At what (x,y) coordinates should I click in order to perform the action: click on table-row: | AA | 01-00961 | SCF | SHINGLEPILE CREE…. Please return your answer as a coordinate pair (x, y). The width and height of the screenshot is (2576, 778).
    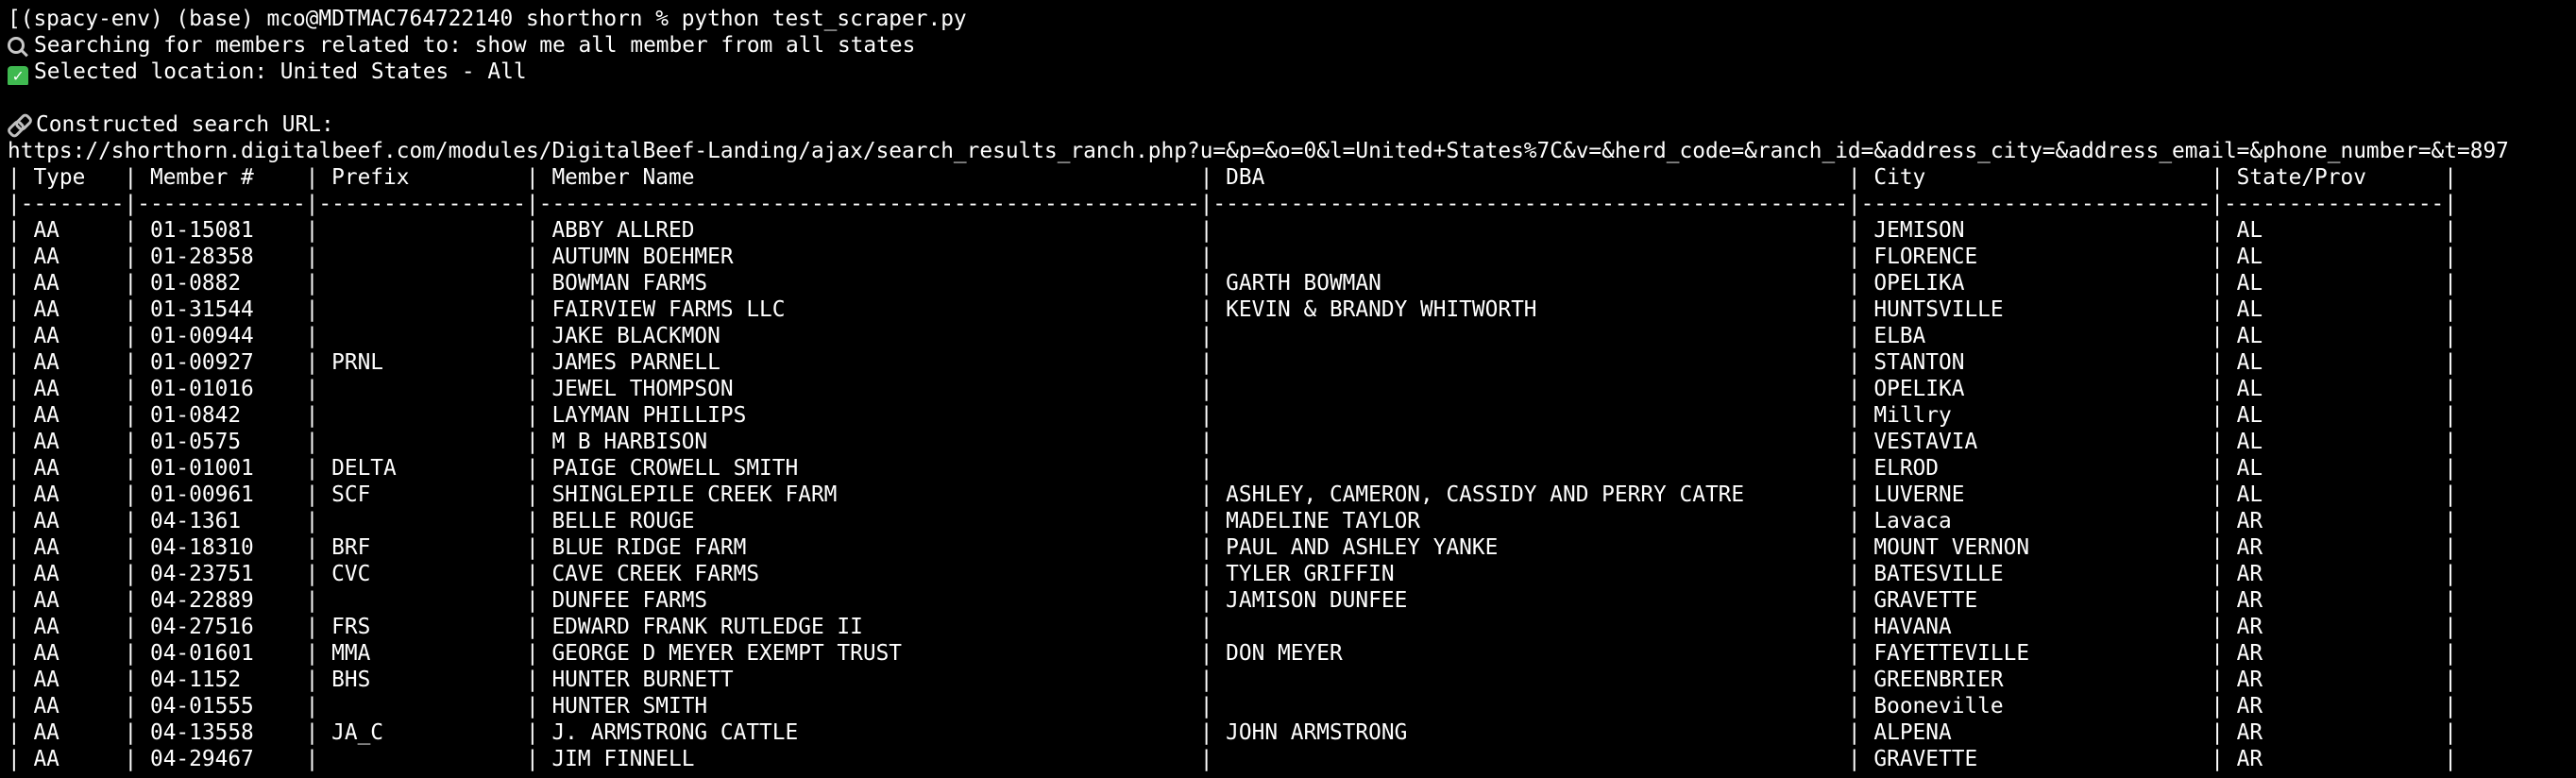
    Looking at the image, I should click on (1233, 494).